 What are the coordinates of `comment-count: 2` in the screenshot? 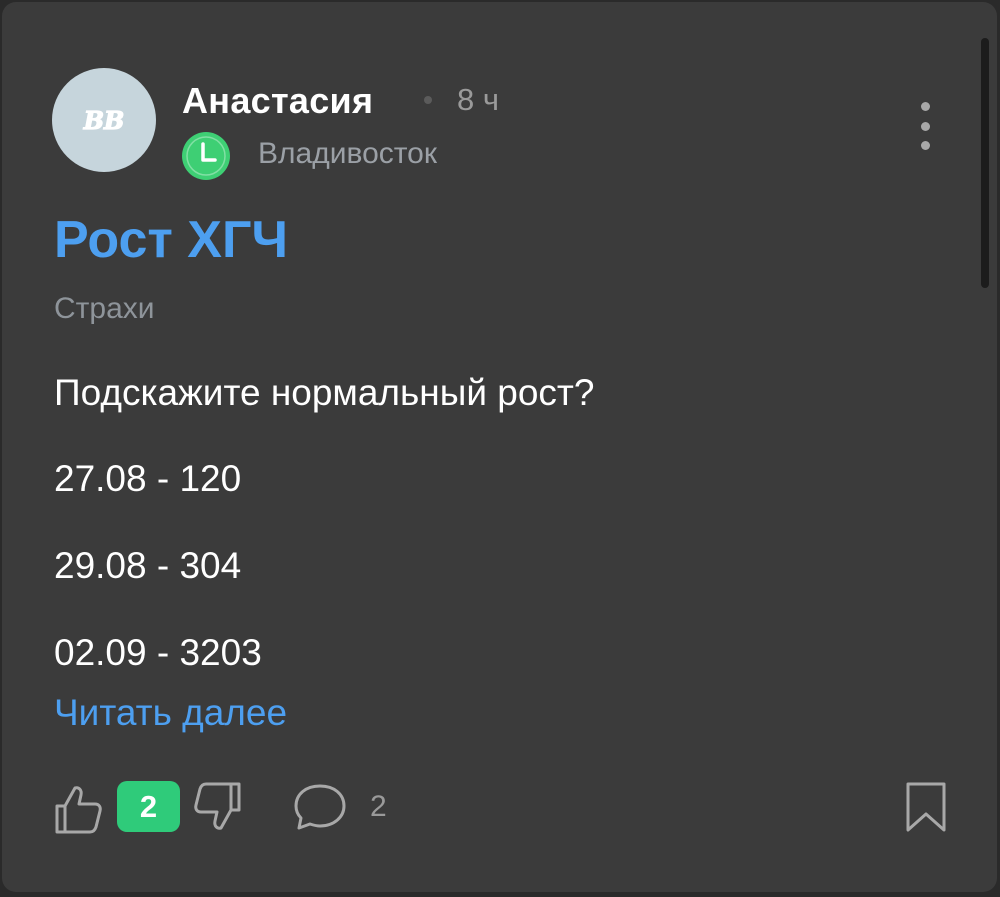 It's located at (378, 806).